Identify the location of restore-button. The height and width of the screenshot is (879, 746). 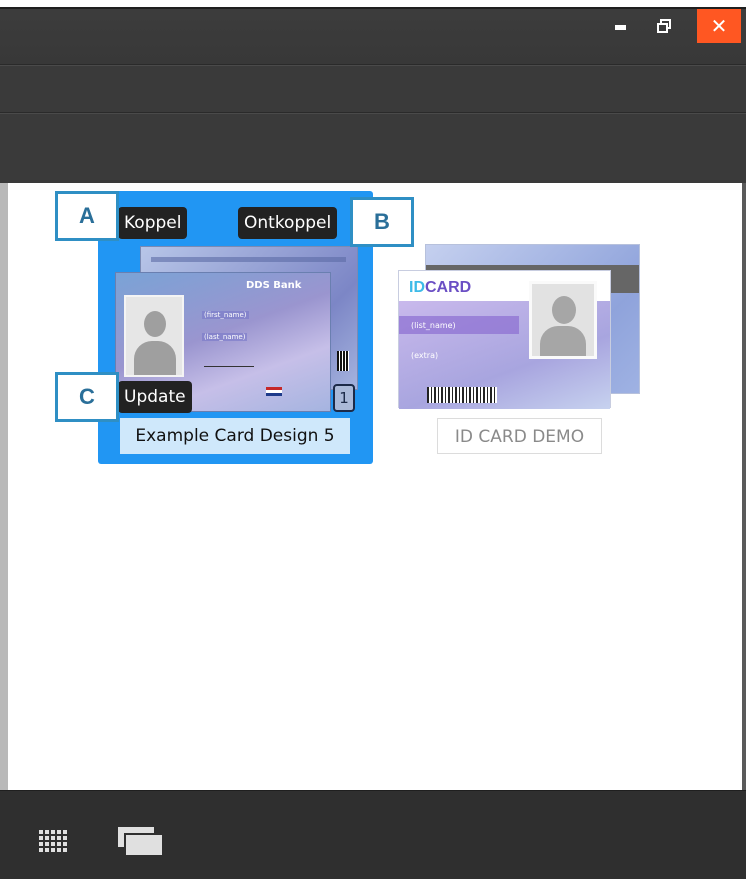
(664, 26).